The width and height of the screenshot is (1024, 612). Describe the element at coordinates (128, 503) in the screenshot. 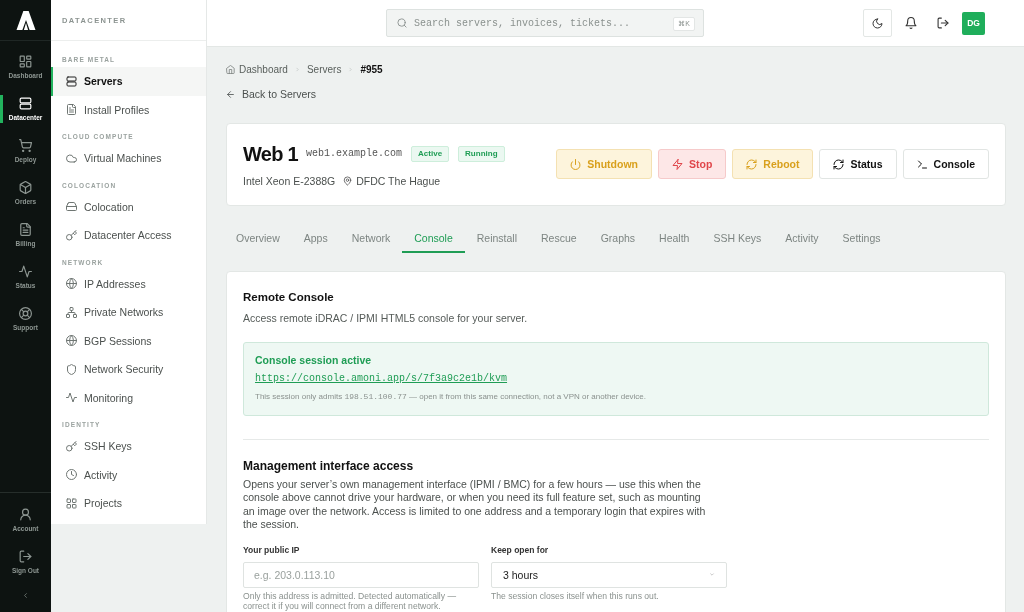

I see `sidebar-nav-item: Projects` at that location.